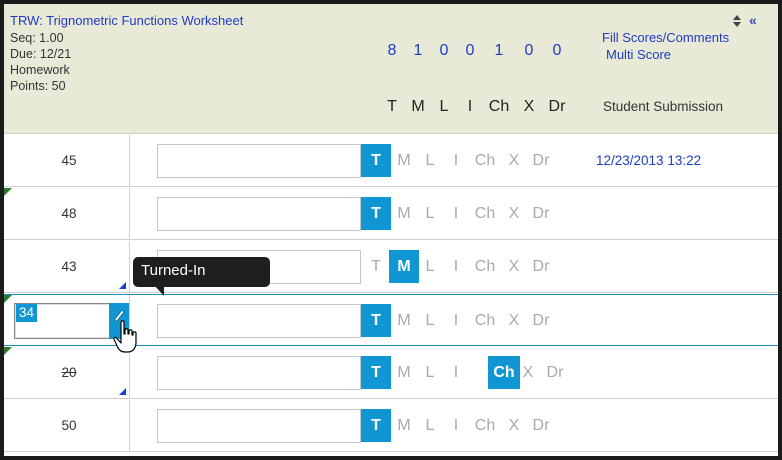 The image size is (782, 460). What do you see at coordinates (69, 425) in the screenshot?
I see `score-cell: 50` at bounding box center [69, 425].